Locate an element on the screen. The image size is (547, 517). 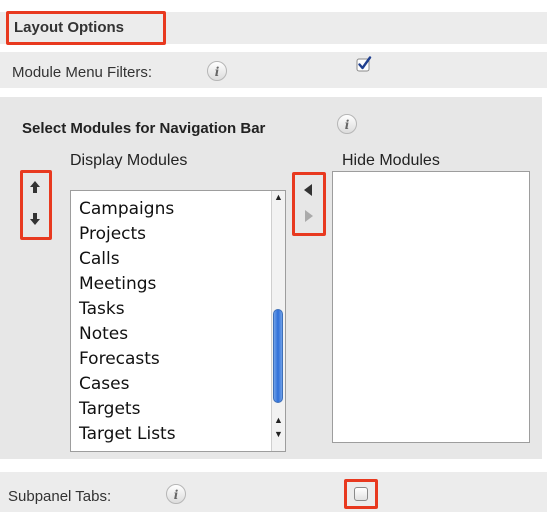
arrow-left-icon is located at coordinates (308, 190).